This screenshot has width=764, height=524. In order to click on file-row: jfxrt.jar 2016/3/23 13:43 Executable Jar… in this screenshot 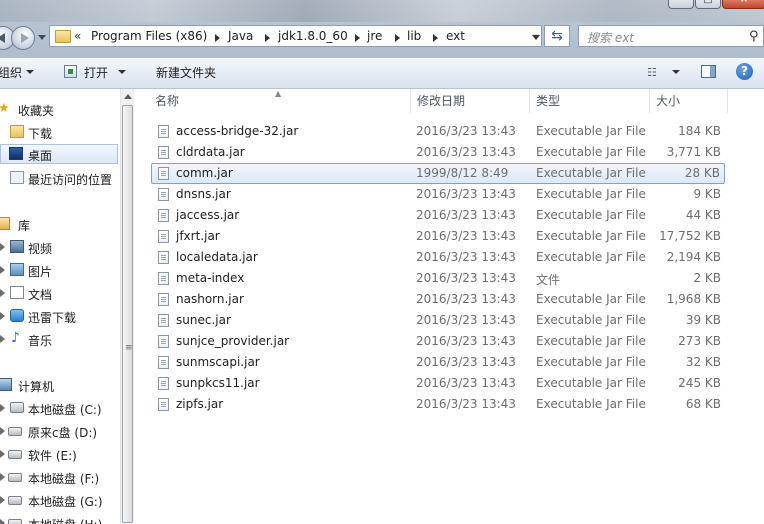, I will do `click(438, 236)`.